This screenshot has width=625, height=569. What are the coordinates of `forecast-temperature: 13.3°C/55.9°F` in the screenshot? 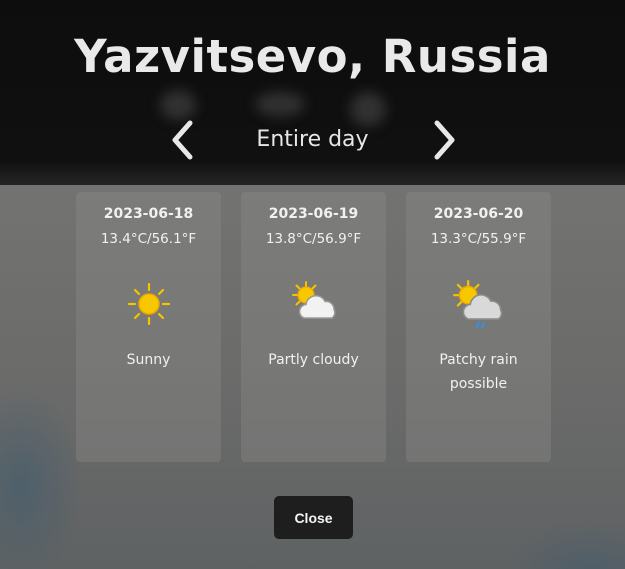 It's located at (478, 239).